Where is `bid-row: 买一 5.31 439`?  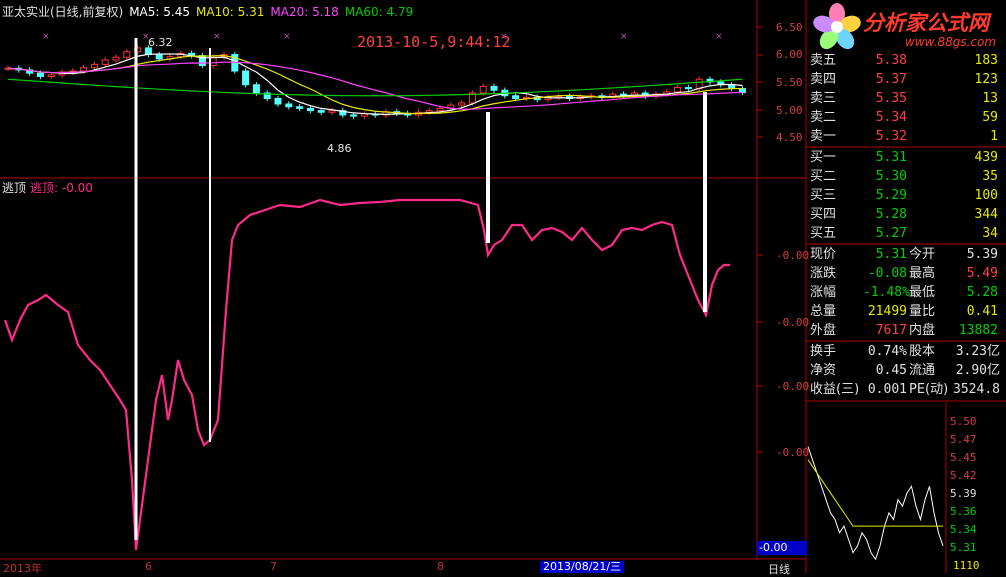
bid-row: 买一 5.31 439 is located at coordinates (906, 157).